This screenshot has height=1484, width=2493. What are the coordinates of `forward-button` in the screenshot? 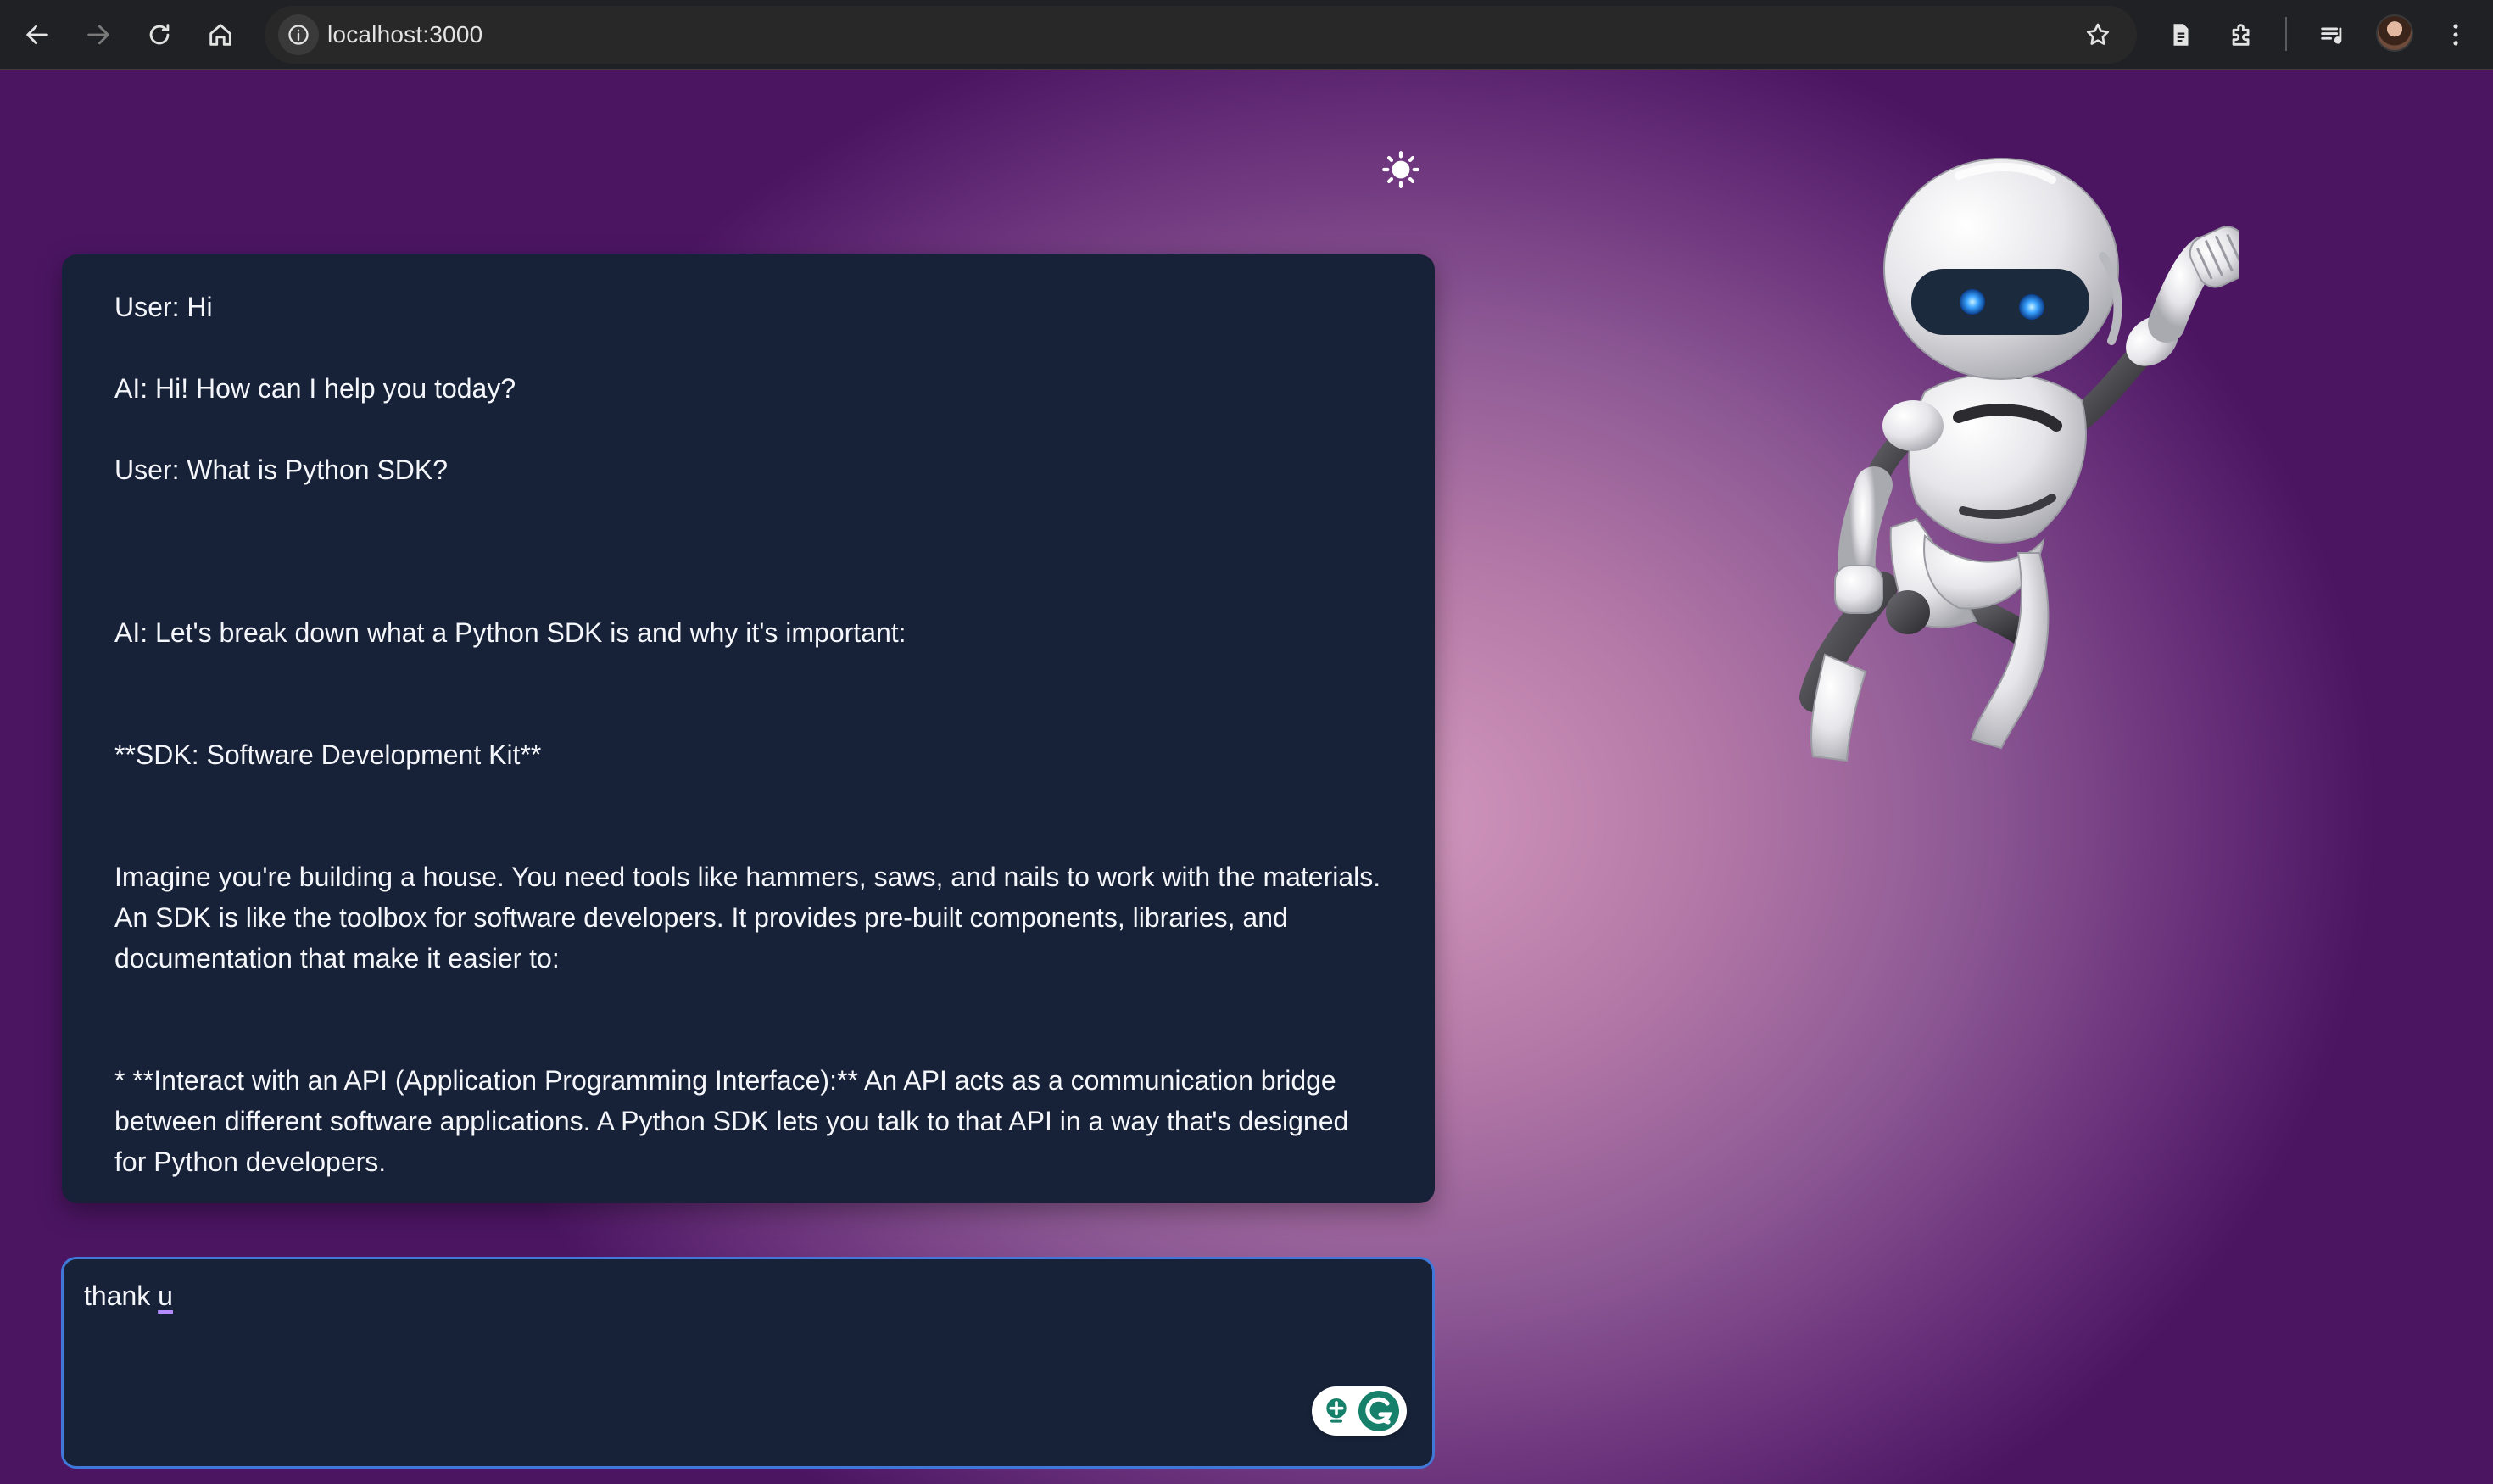 It's located at (98, 35).